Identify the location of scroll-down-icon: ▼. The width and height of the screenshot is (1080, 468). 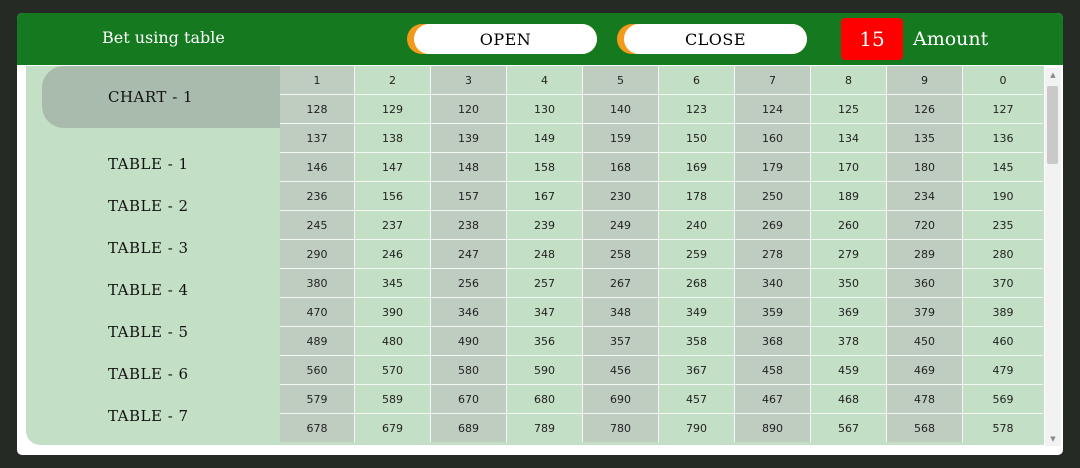
(1053, 439).